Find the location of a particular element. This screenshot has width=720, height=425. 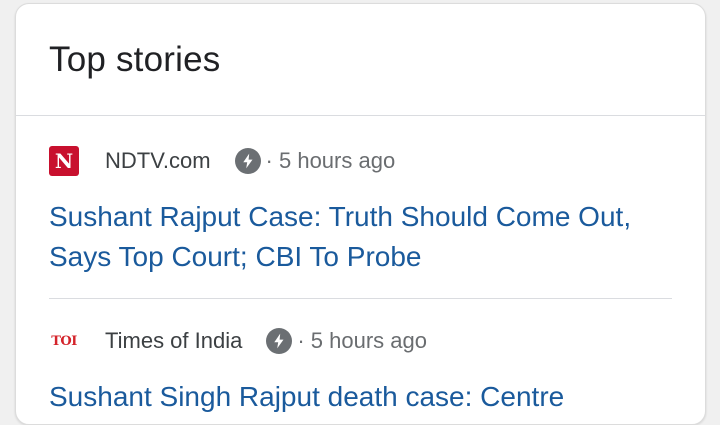

story-source-row: N NDTV.com · 5 hours ago is located at coordinates (360, 161).